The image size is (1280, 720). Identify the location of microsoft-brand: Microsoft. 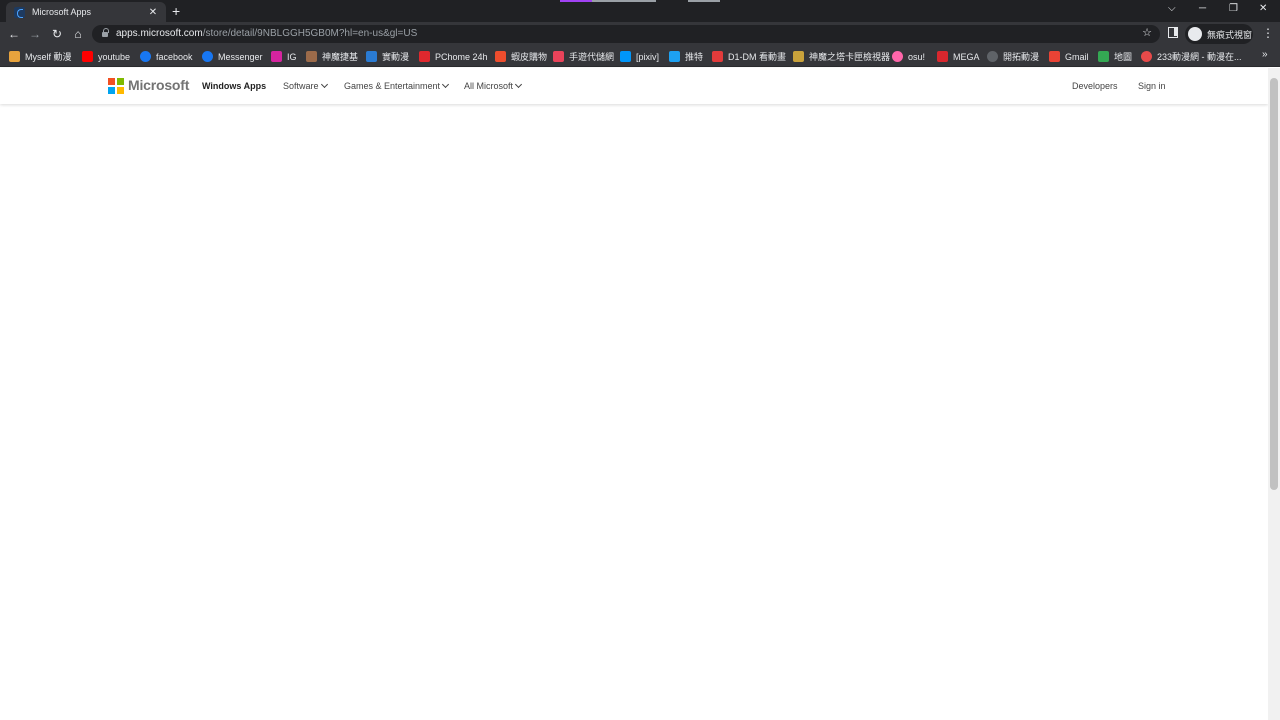
(158, 85).